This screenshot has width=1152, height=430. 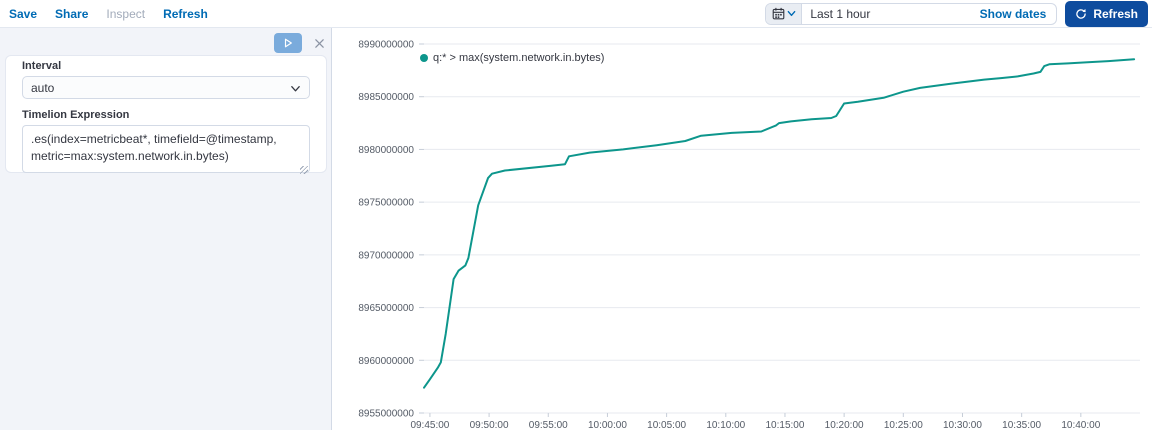 I want to click on time-range-value: Last 1 hour, so click(x=885, y=14).